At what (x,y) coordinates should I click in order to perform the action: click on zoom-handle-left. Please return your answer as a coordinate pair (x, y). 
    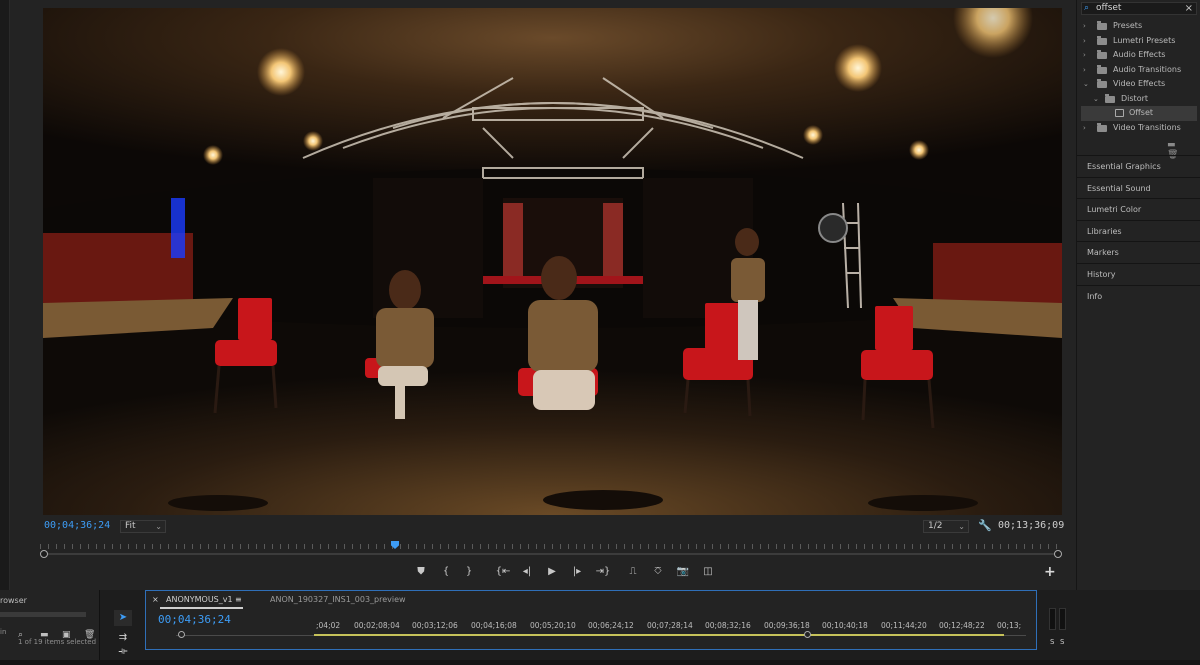
    Looking at the image, I should click on (44, 554).